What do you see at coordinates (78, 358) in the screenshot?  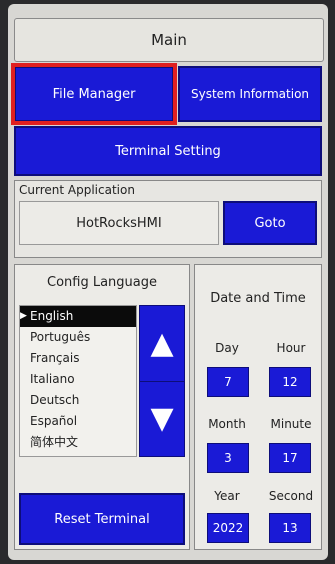 I see `language-option-francais: Français` at bounding box center [78, 358].